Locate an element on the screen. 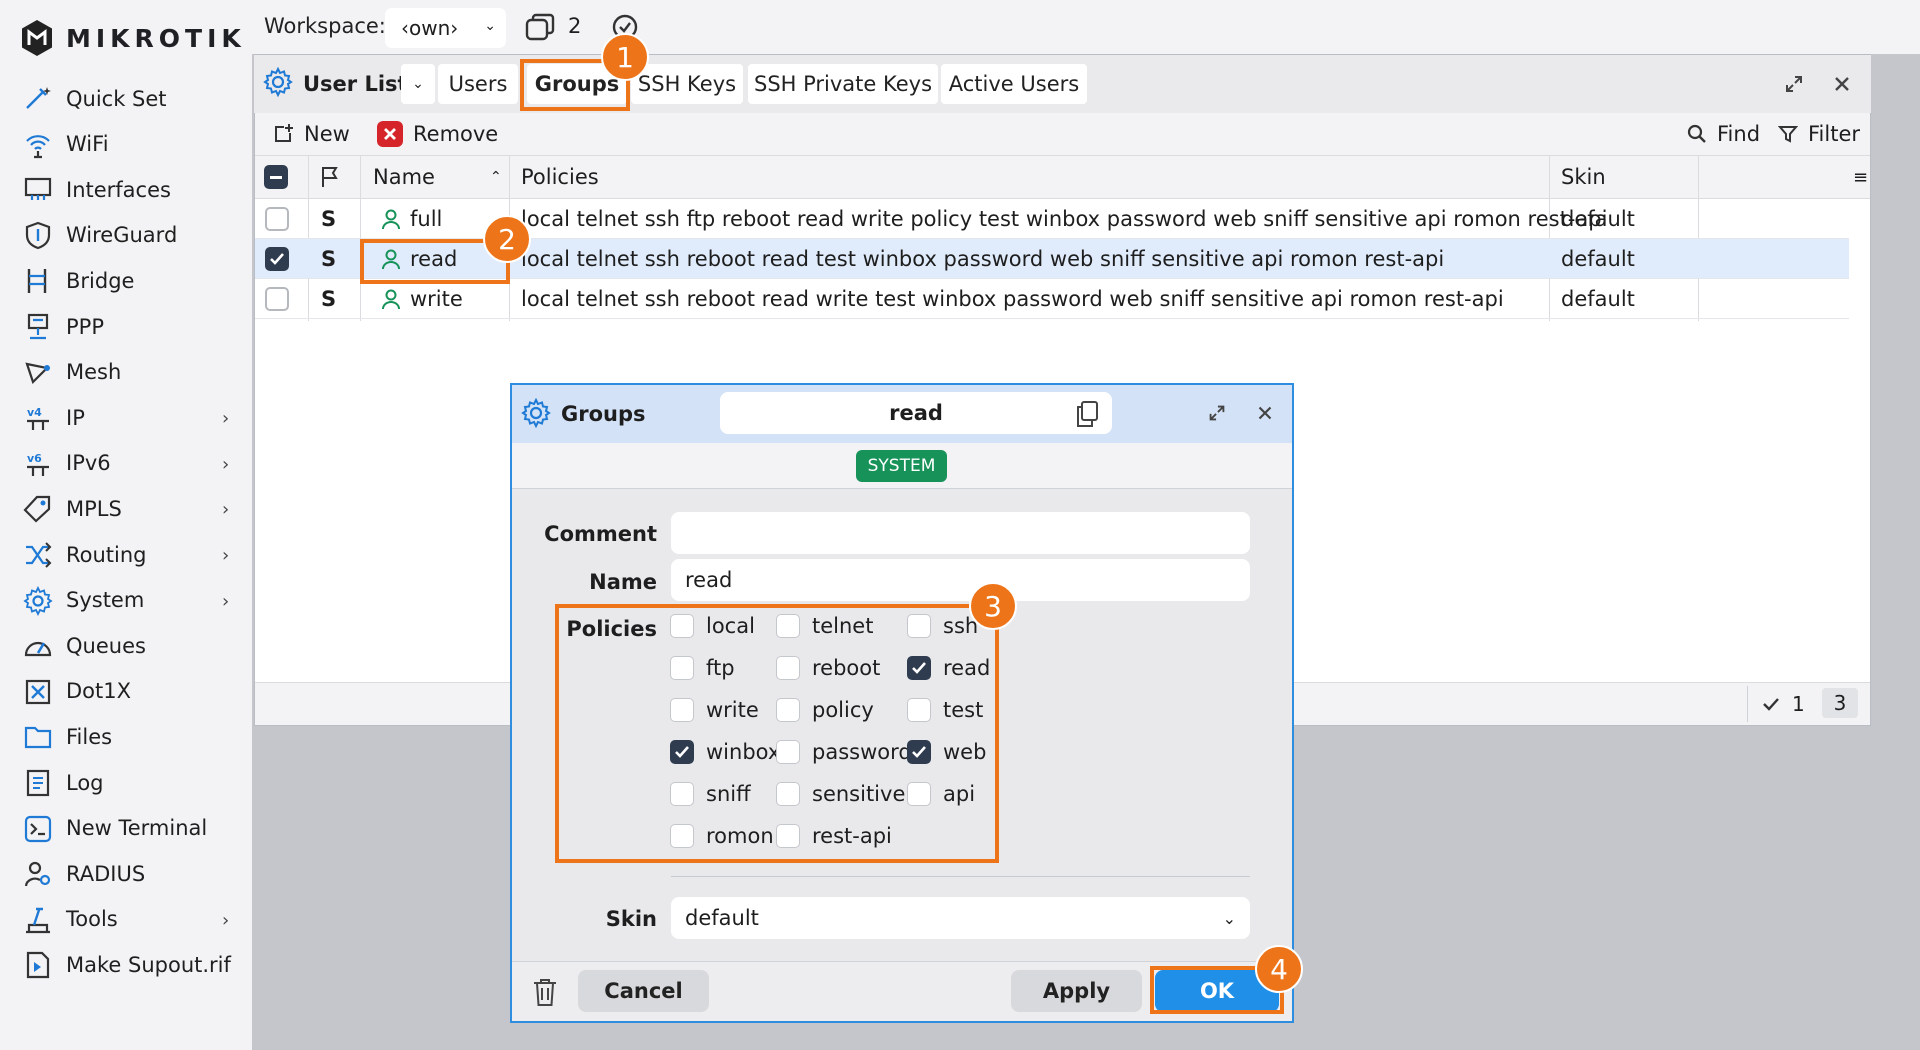 The height and width of the screenshot is (1050, 1920). annotation-step-4: 4 is located at coordinates (1279, 969).